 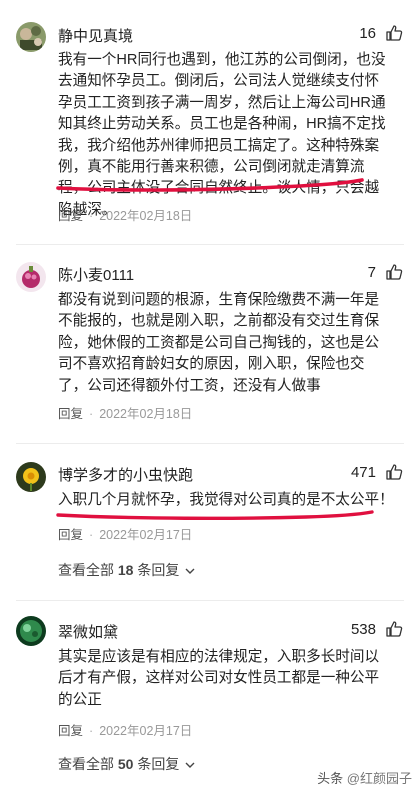 What do you see at coordinates (125, 474) in the screenshot?
I see `username: 博学多才的小虫快跑` at bounding box center [125, 474].